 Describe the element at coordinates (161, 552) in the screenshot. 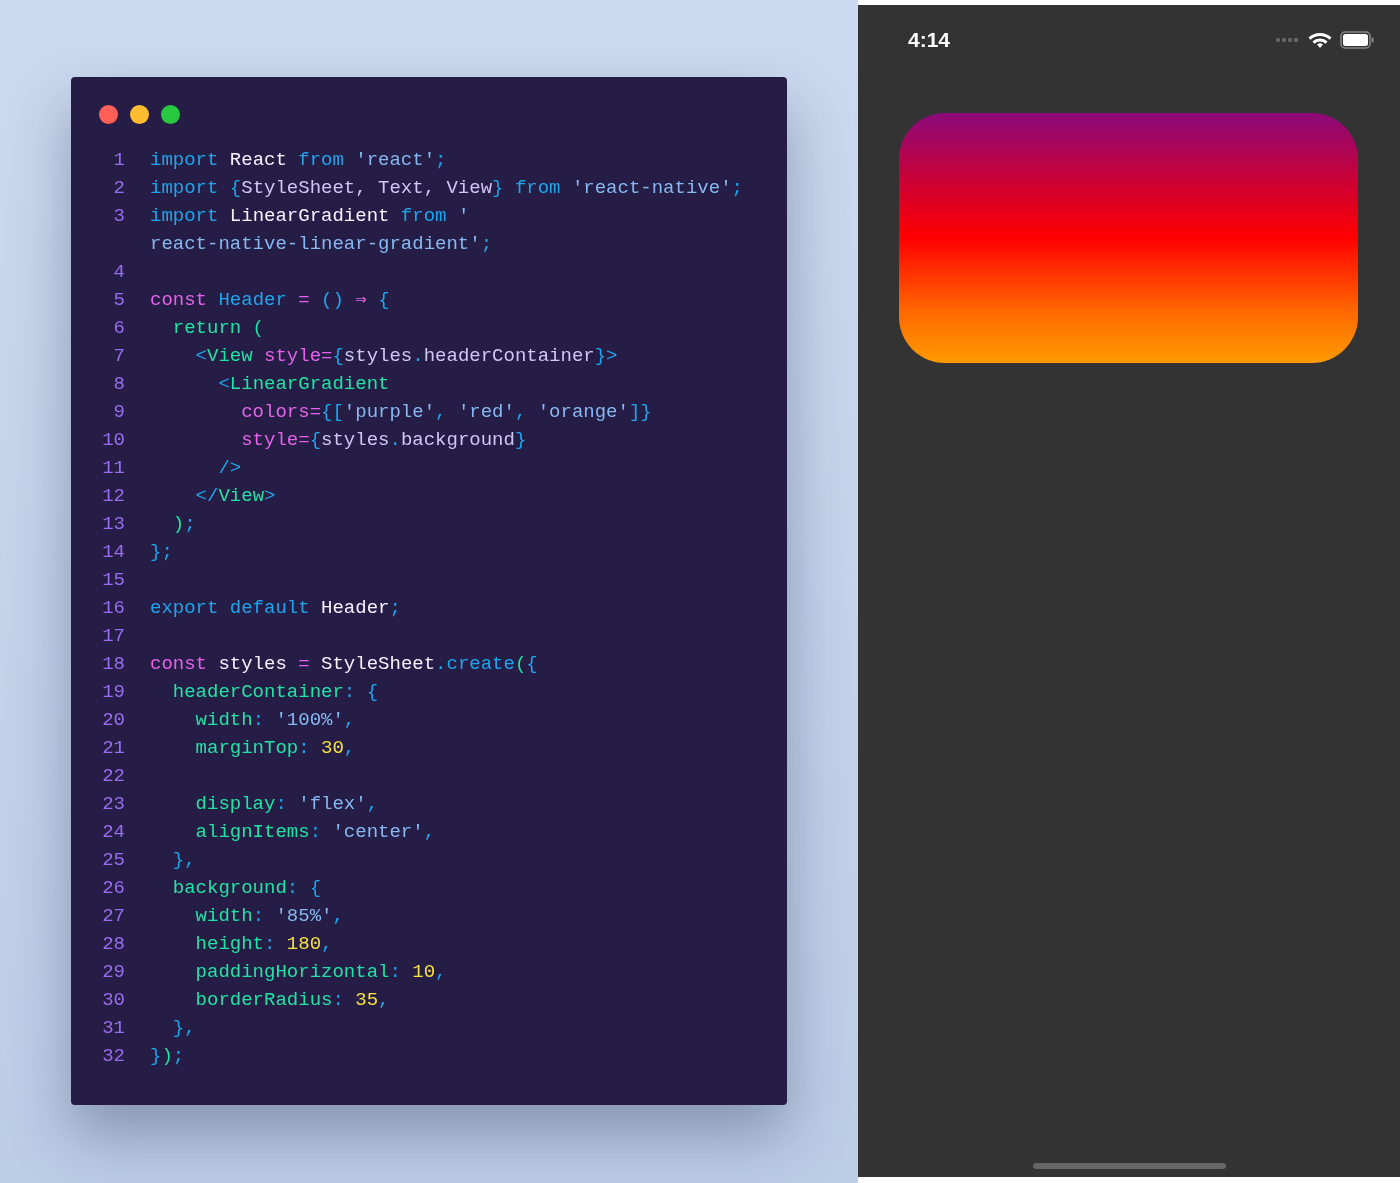

I see `code-line: };` at that location.